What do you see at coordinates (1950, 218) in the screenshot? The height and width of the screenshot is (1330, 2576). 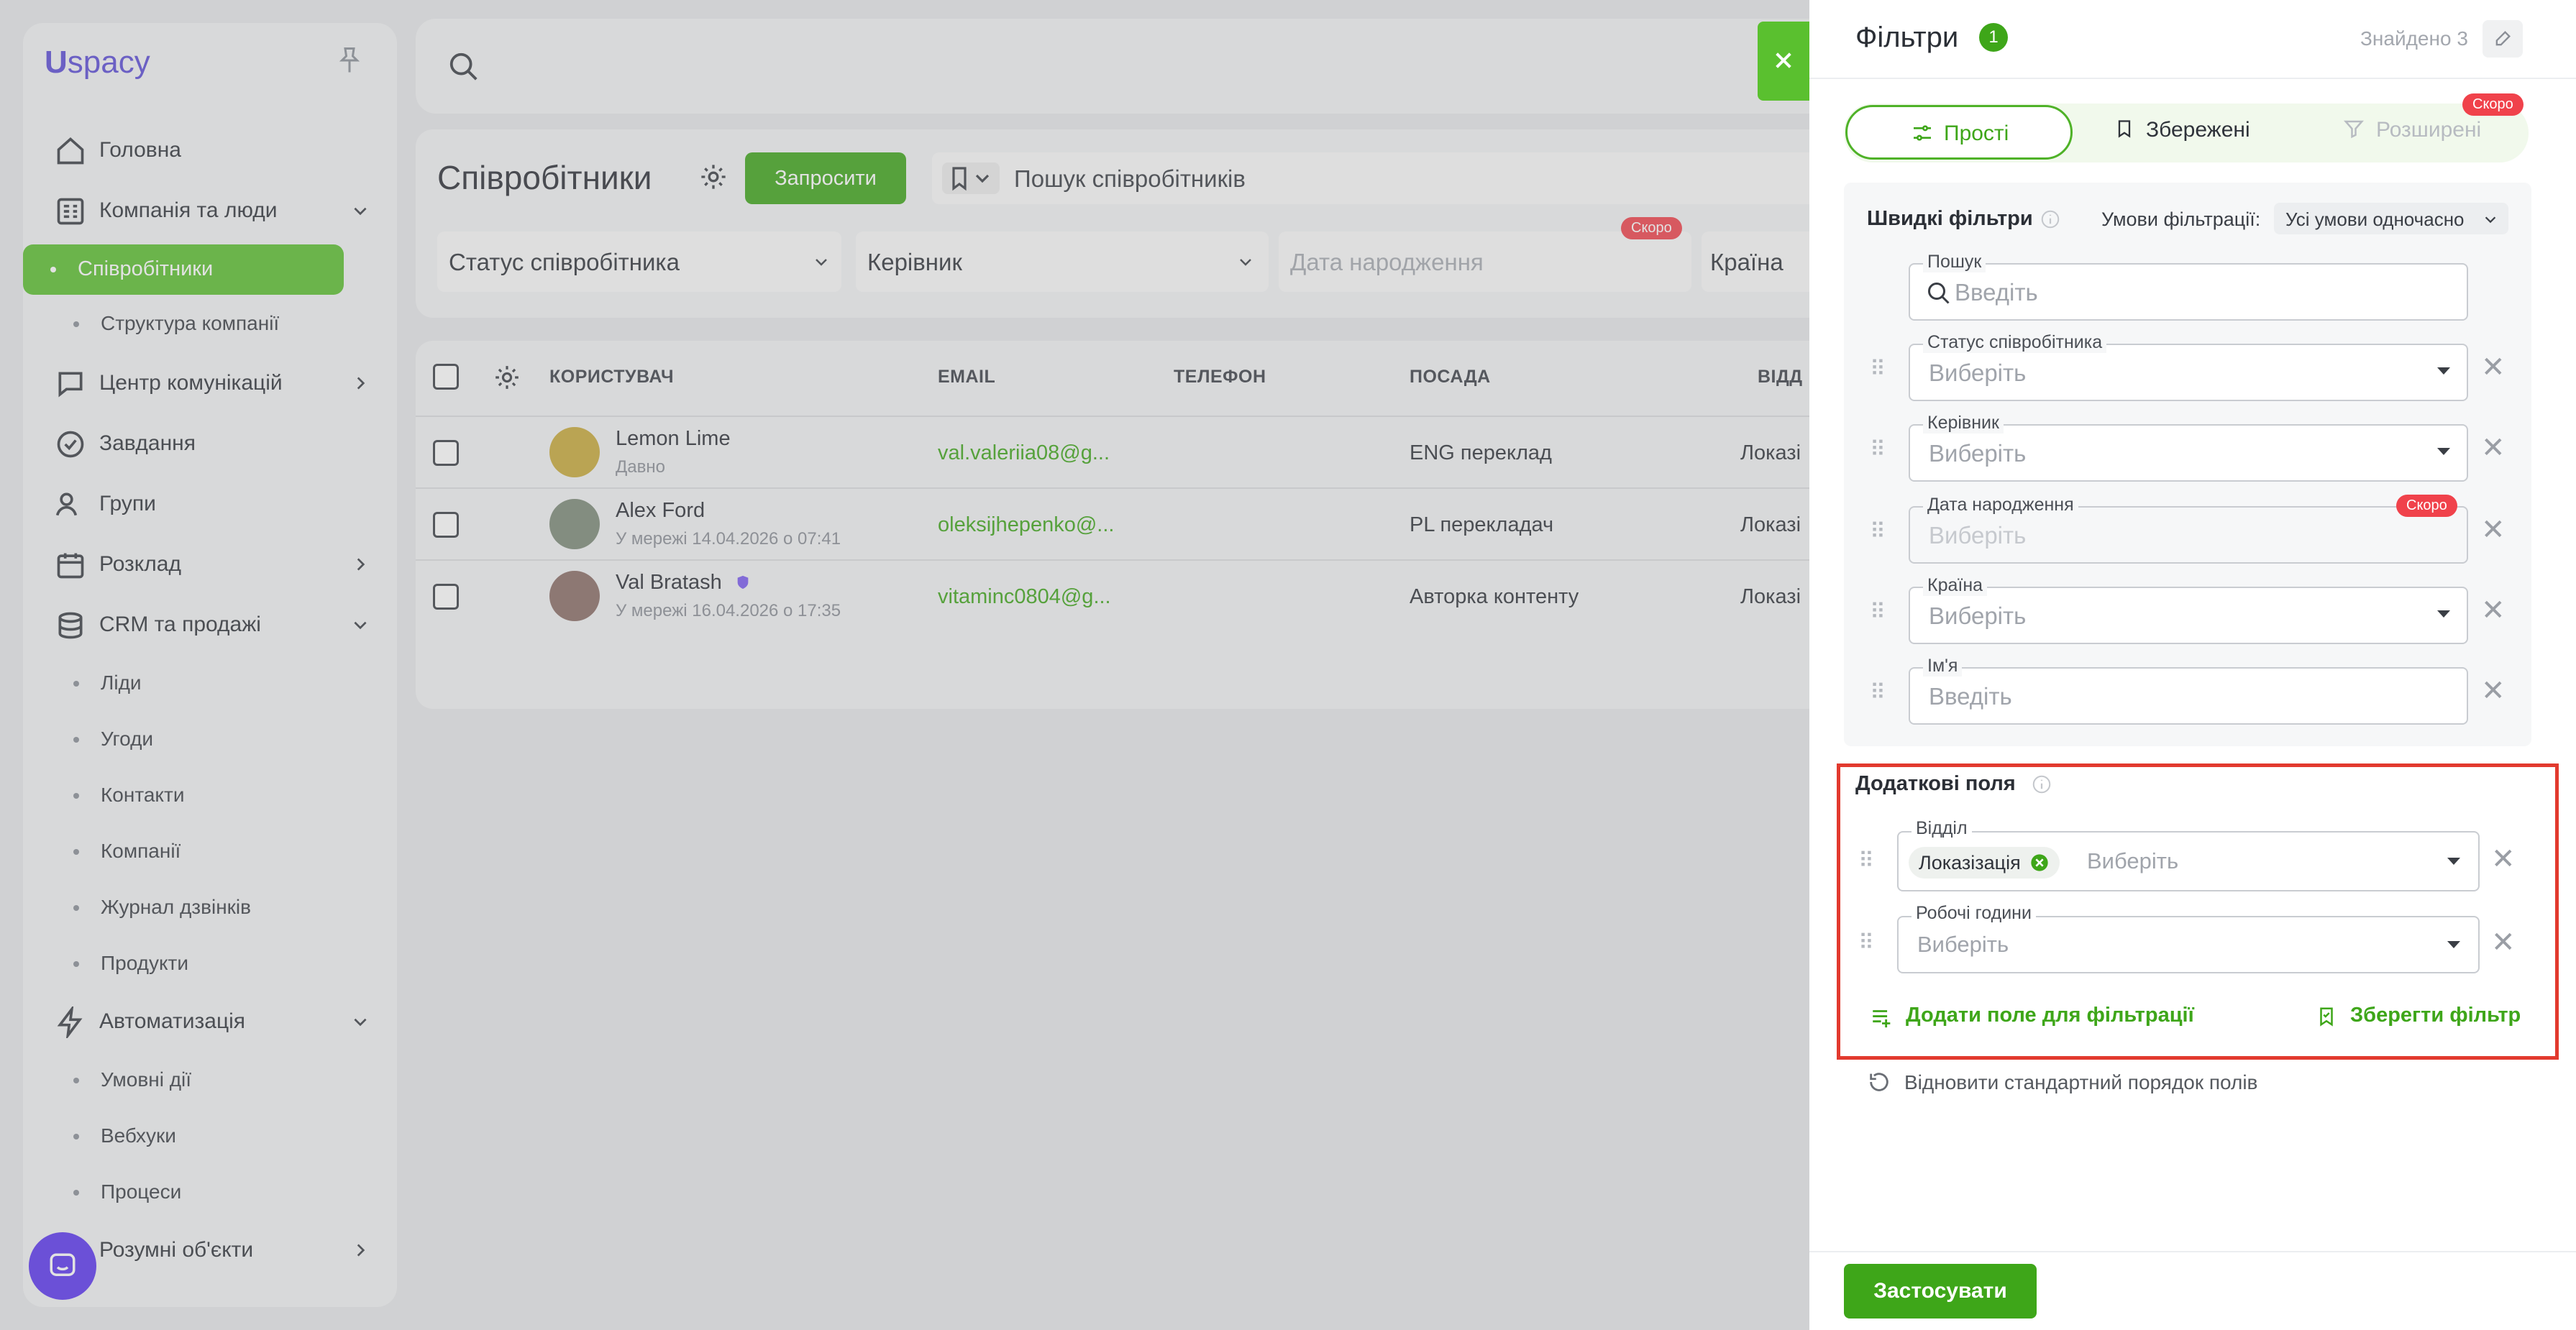 I see `section-title: Швидкі фільтри` at bounding box center [1950, 218].